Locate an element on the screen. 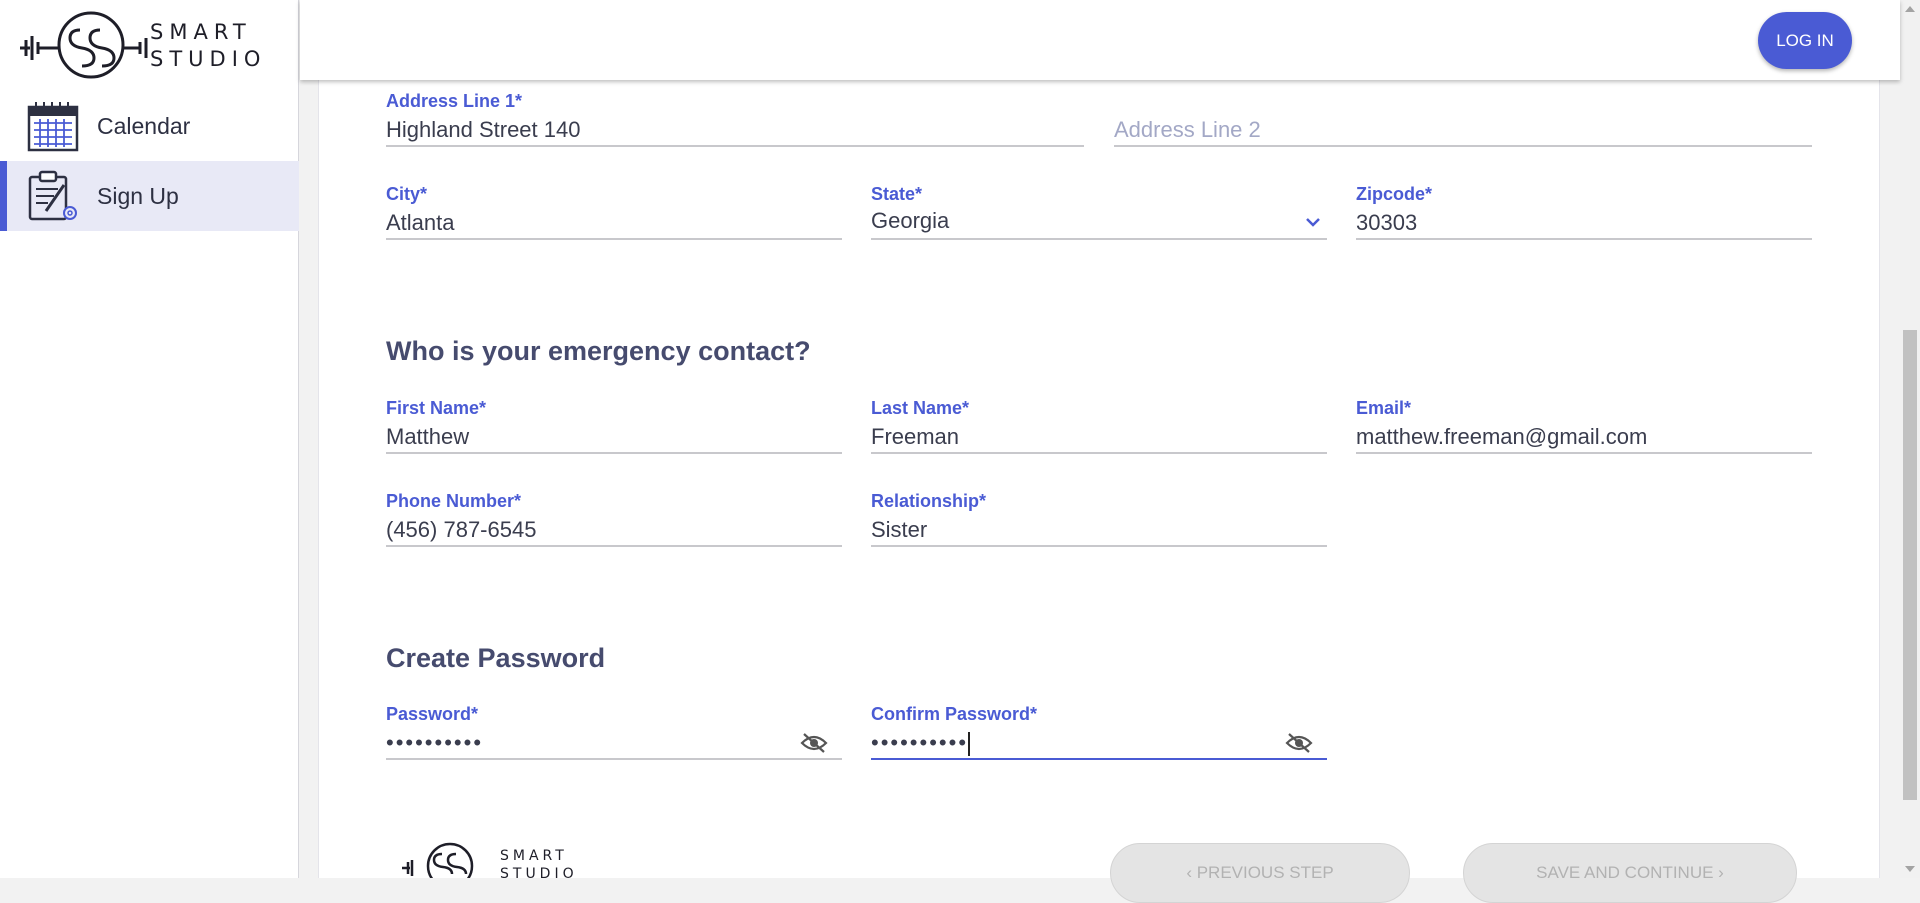  city-field: City* Atlanta is located at coordinates (614, 212).